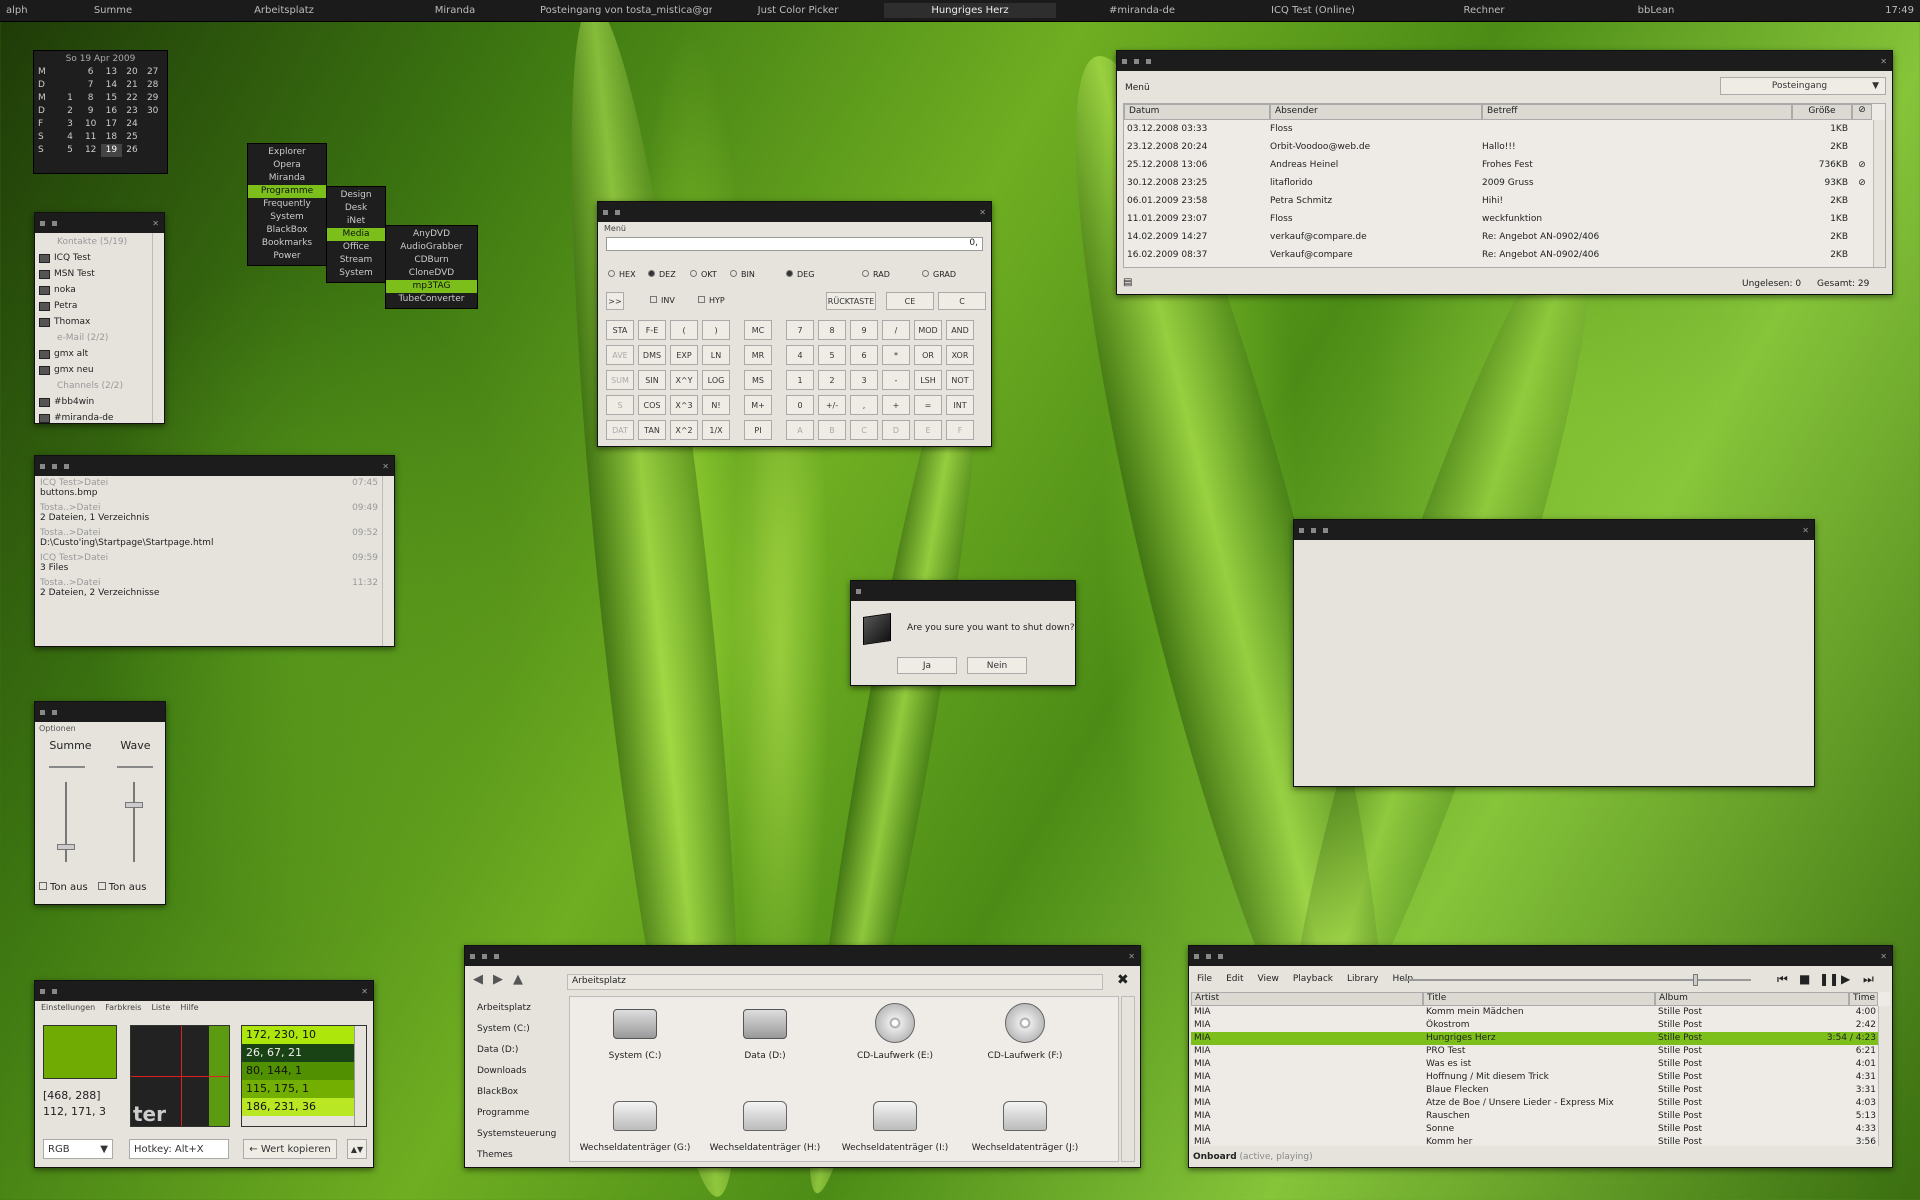 This screenshot has height=1200, width=1920. I want to click on calendar-cell: 5, so click(70, 150).